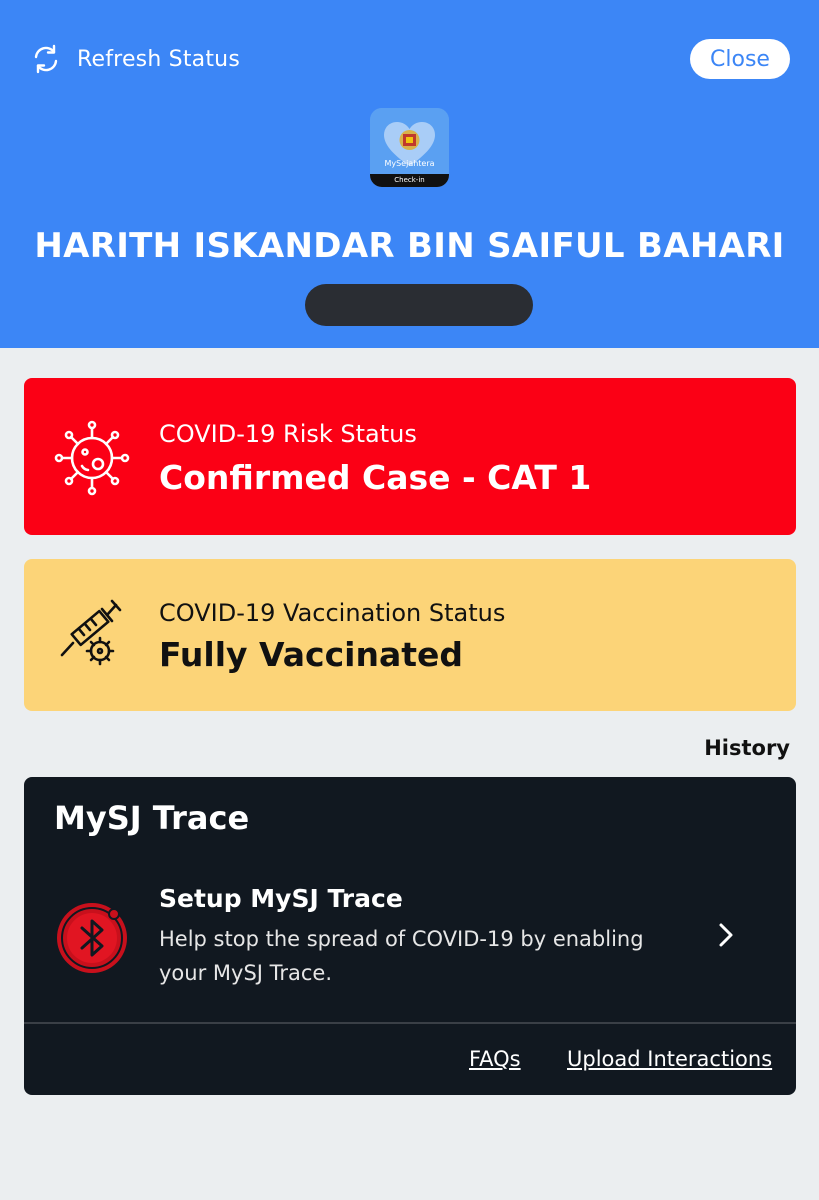 This screenshot has height=1200, width=819. Describe the element at coordinates (288, 434) in the screenshot. I see `risk-status-label: COVID-19 Risk Status` at that location.